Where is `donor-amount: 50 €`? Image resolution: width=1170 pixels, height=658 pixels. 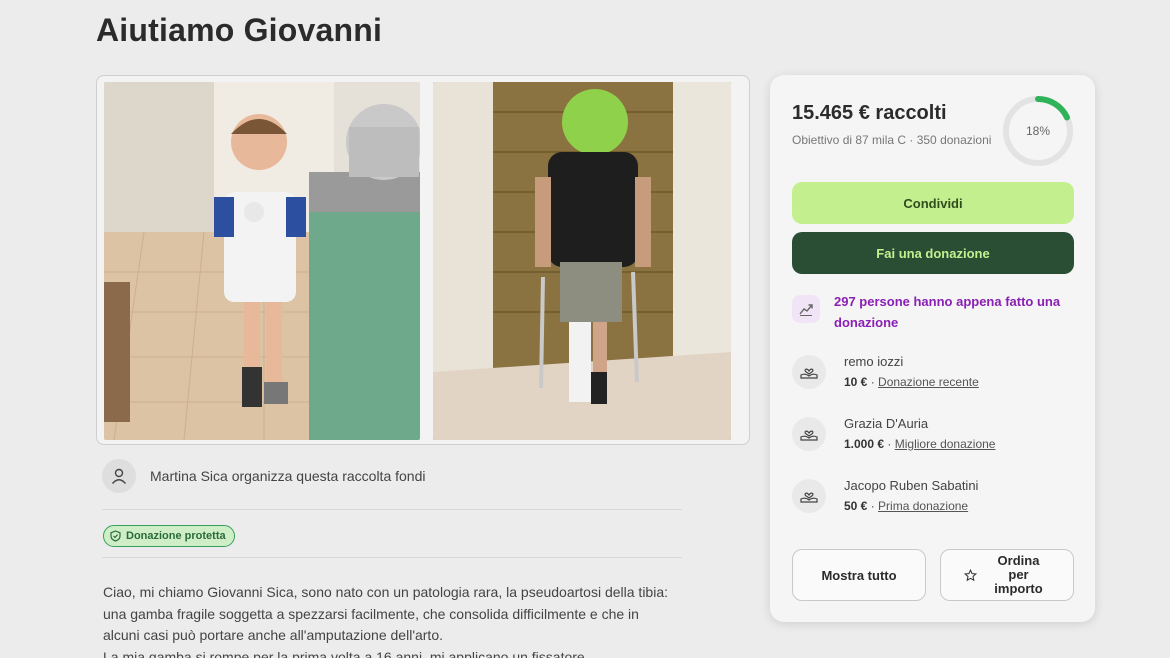
donor-amount: 50 € is located at coordinates (856, 506).